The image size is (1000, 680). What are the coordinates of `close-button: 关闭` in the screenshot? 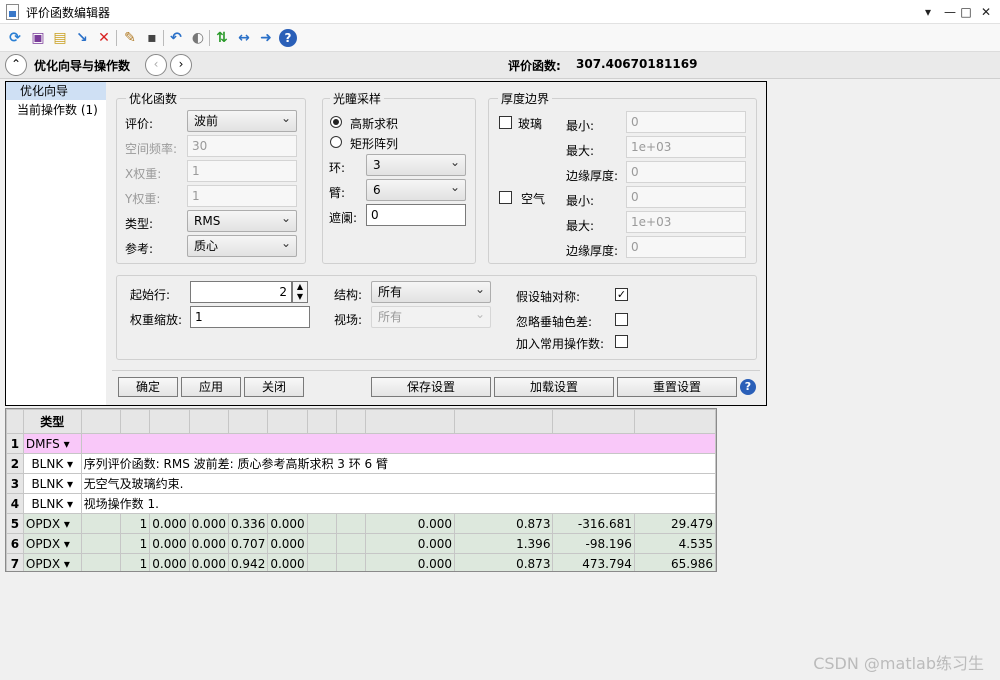 It's located at (274, 387).